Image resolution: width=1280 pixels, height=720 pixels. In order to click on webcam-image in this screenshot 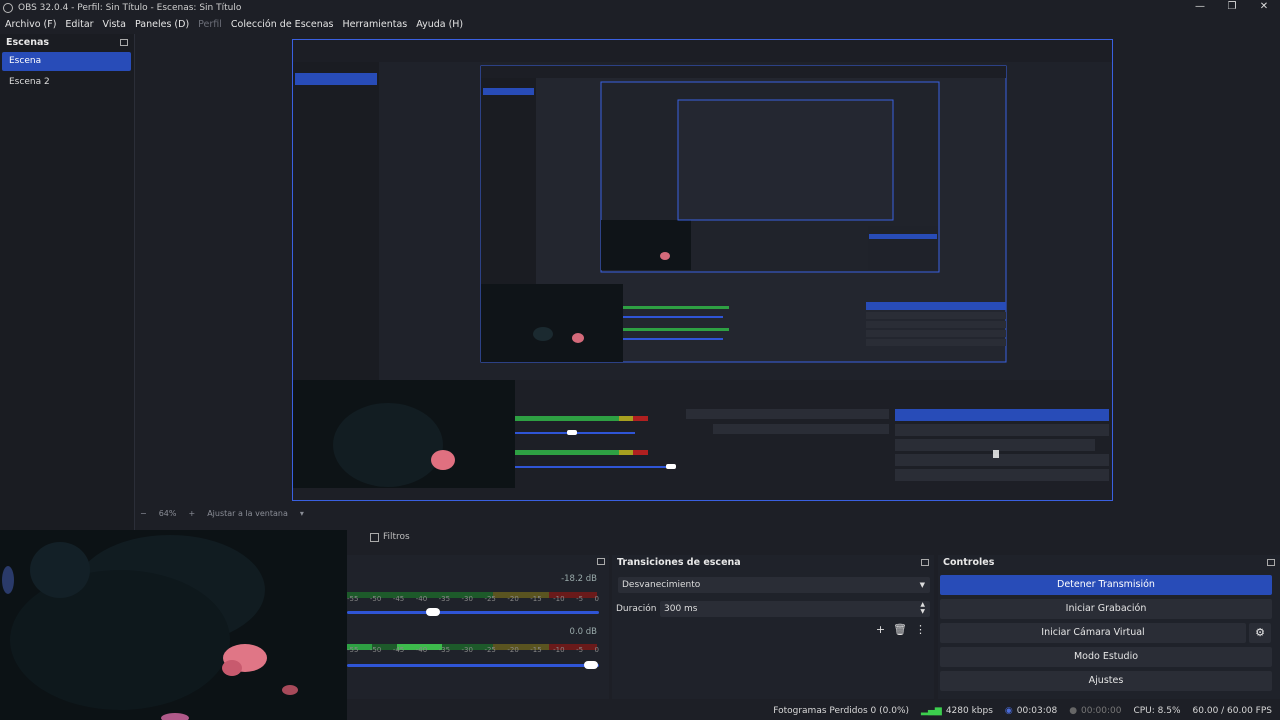, I will do `click(173, 625)`.